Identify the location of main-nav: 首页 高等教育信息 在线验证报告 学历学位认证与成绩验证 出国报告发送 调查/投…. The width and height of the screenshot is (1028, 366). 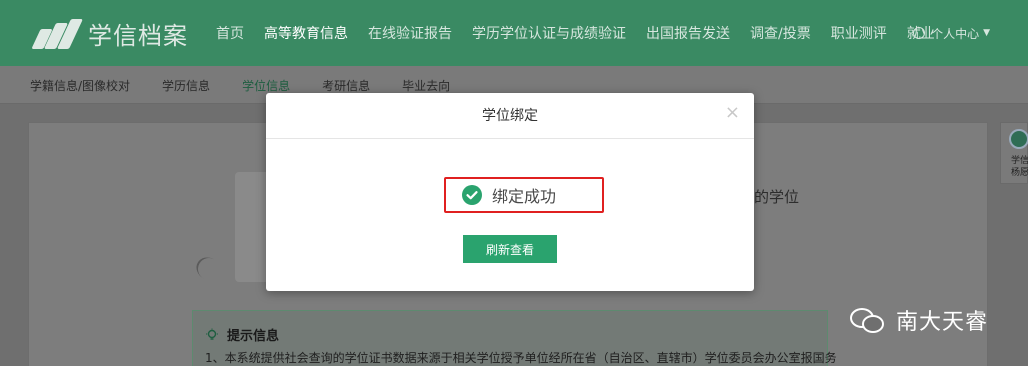
(585, 33).